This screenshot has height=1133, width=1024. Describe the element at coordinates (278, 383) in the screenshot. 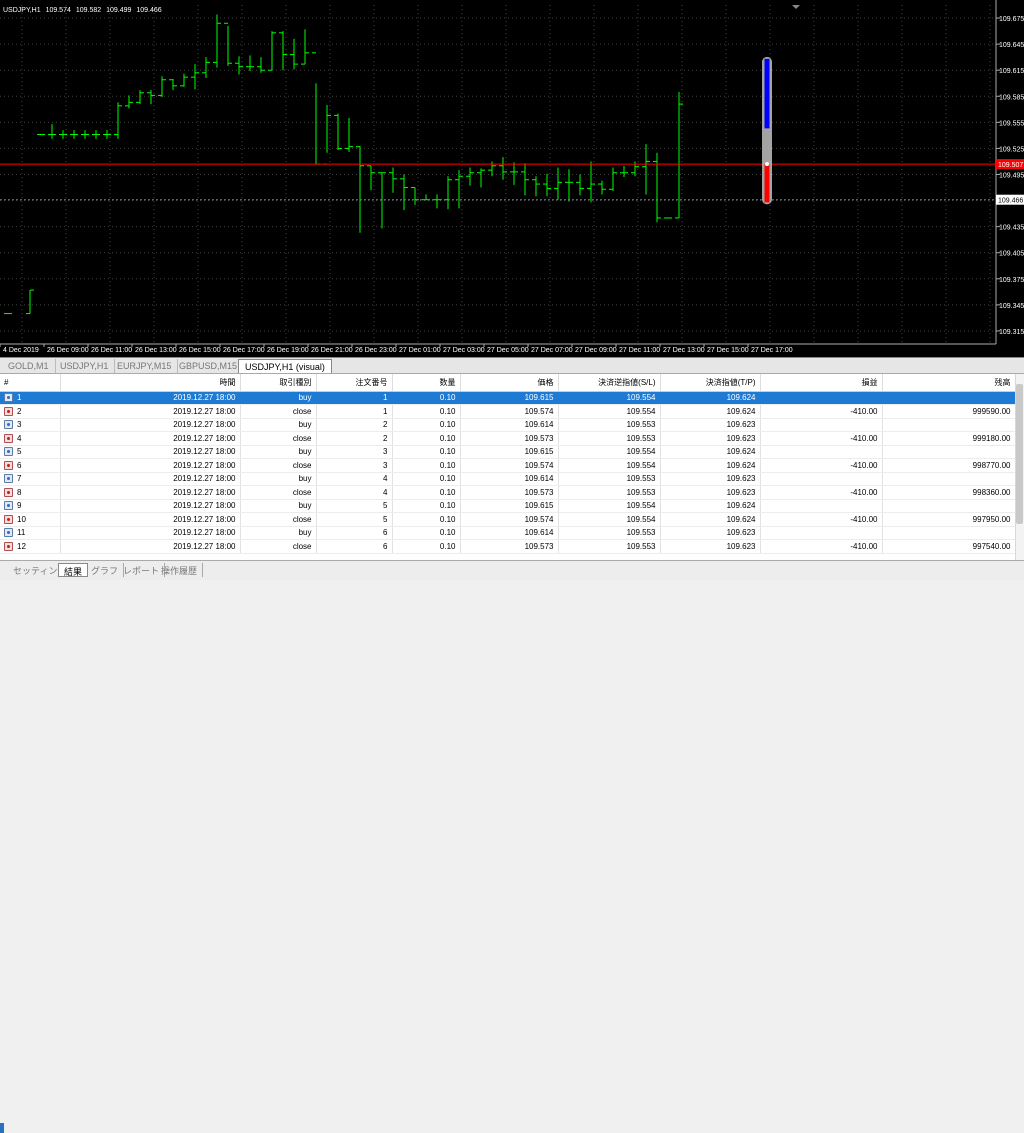

I see `col-header-type: 取引種別` at that location.